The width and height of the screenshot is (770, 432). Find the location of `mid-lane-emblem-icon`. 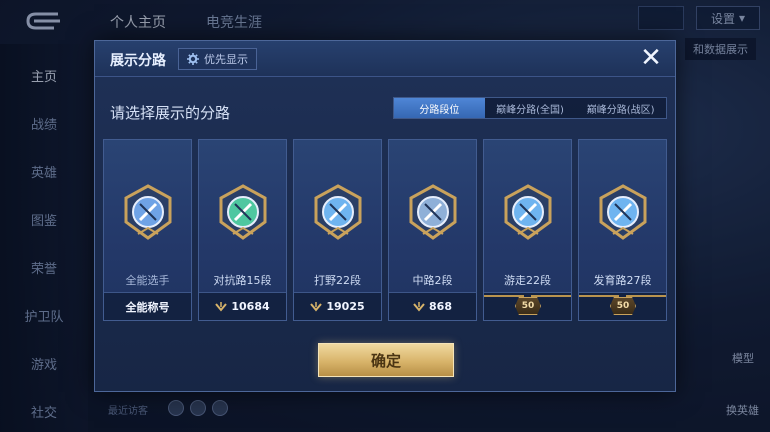

mid-lane-emblem-icon is located at coordinates (433, 212).